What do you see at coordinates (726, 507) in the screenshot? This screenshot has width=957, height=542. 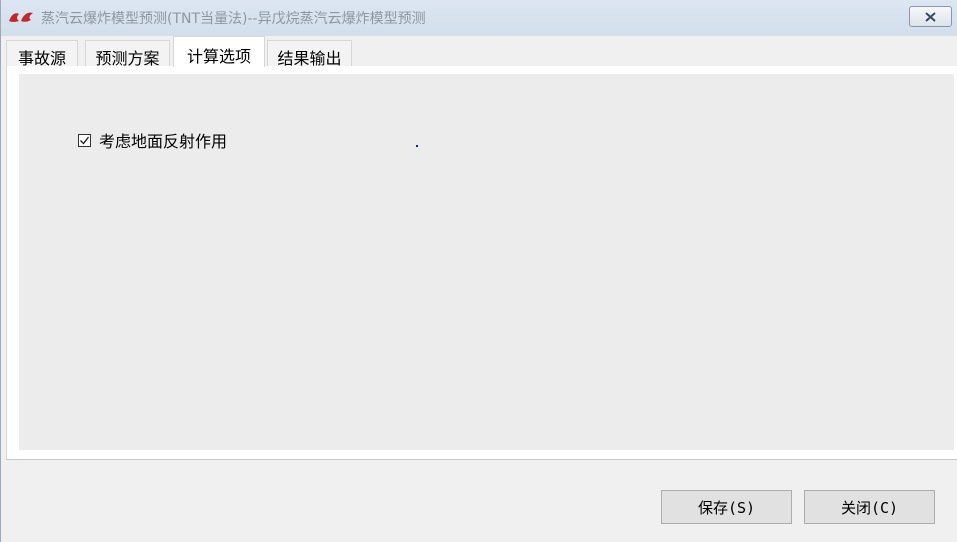 I see `save-button: 保存(S)` at bounding box center [726, 507].